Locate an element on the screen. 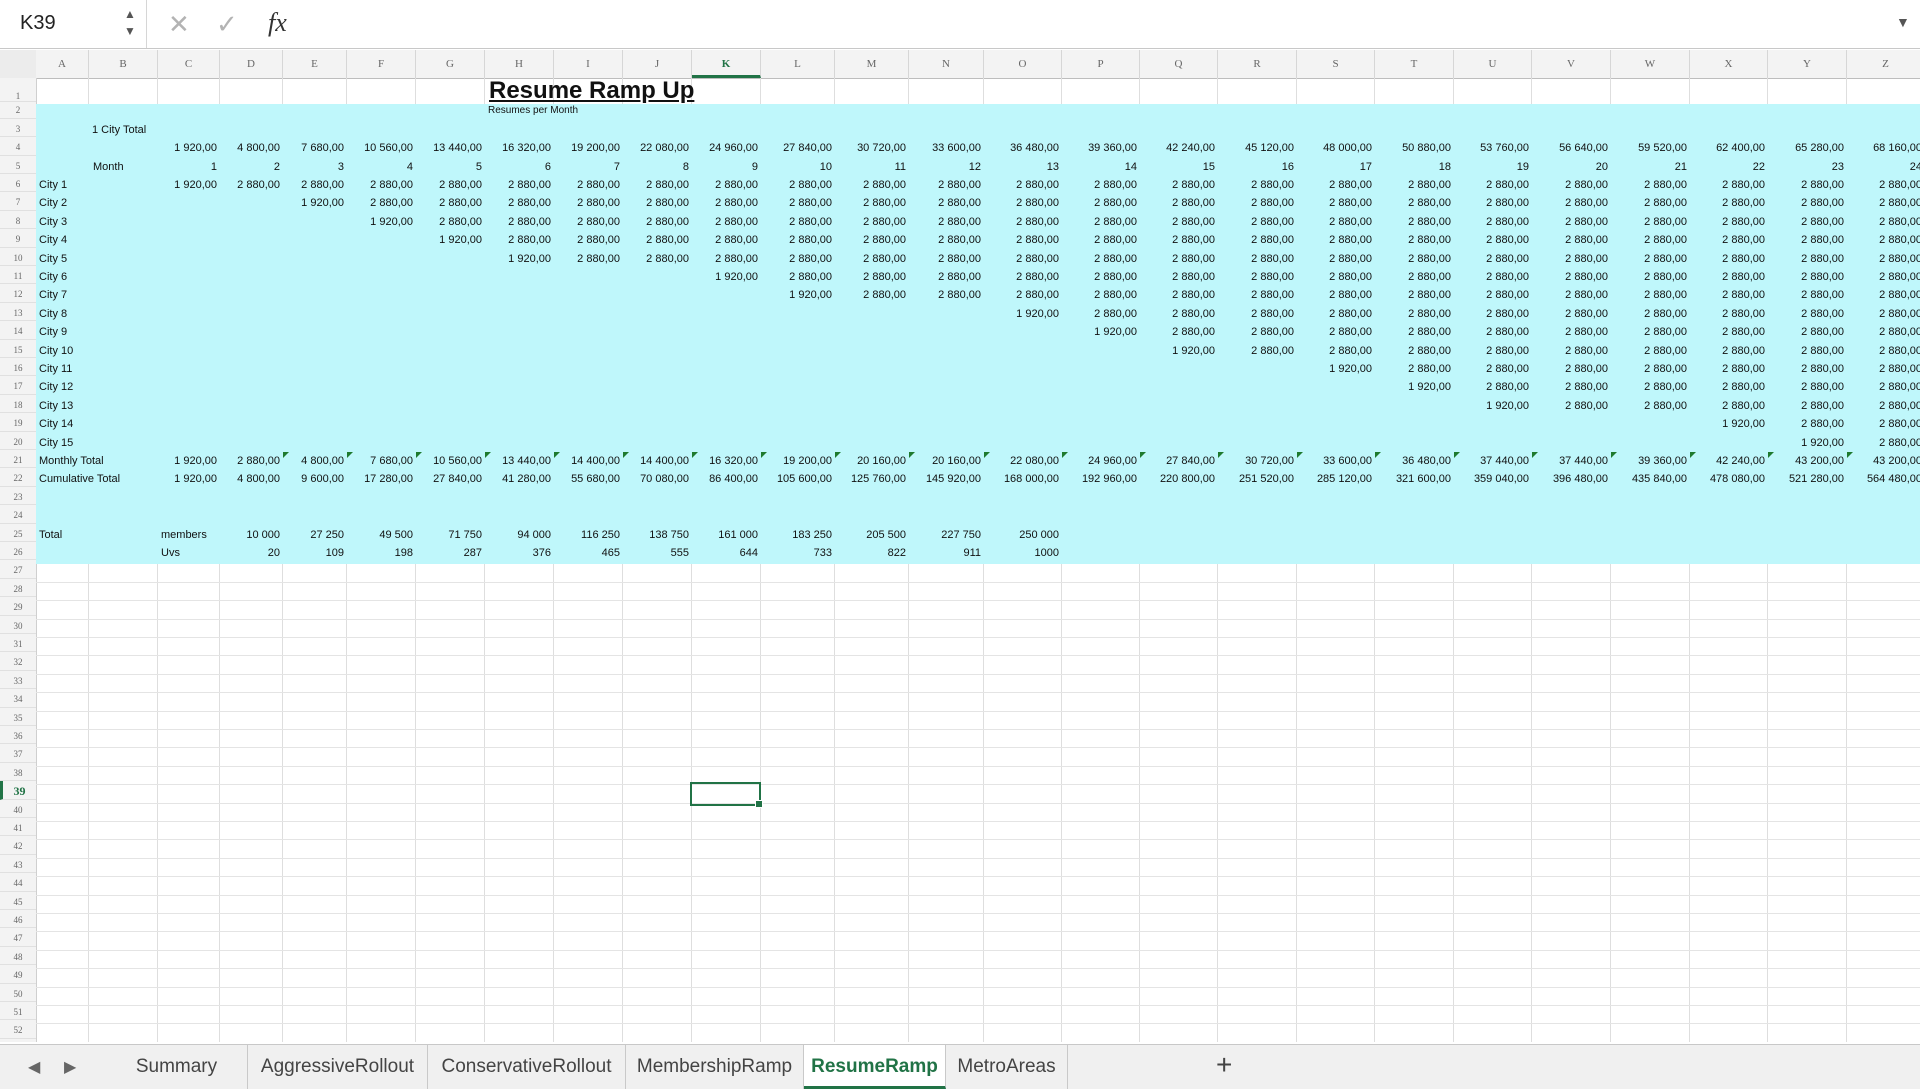 The height and width of the screenshot is (1089, 1920). column-header-z: Z is located at coordinates (1883, 64).